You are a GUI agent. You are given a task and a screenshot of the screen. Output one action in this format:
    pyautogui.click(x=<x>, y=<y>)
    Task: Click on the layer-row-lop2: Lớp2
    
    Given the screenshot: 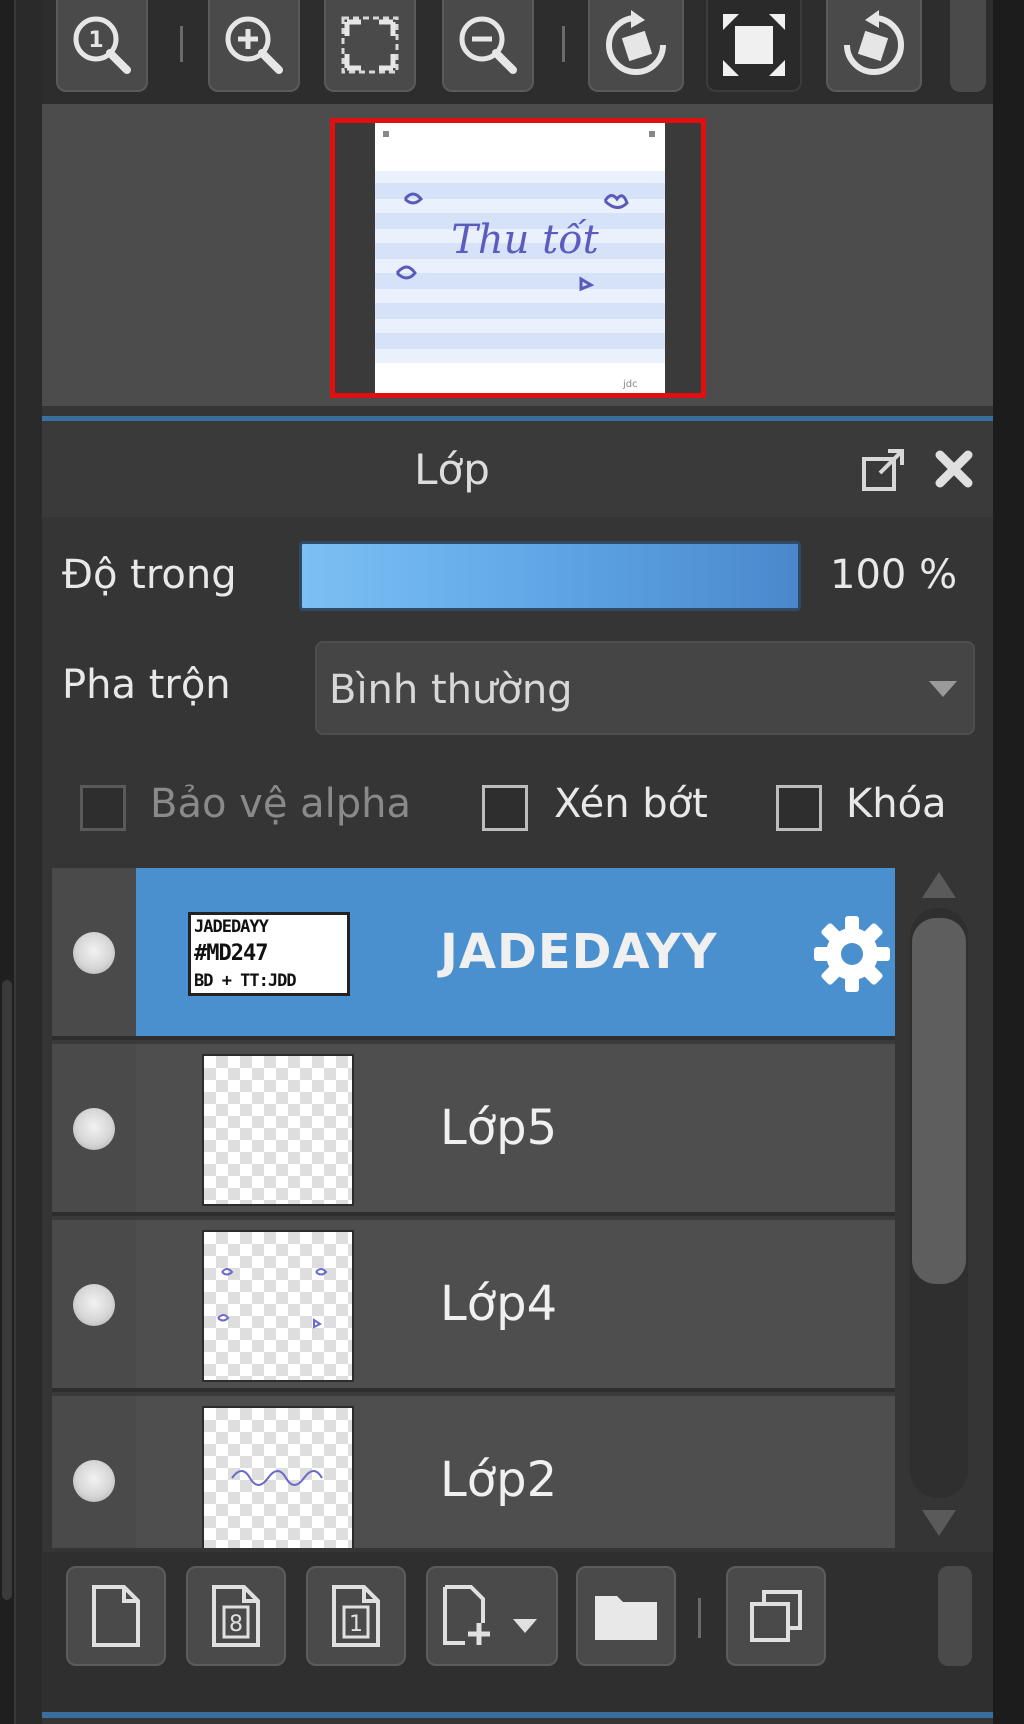 What is the action you would take?
    pyautogui.click(x=473, y=1472)
    